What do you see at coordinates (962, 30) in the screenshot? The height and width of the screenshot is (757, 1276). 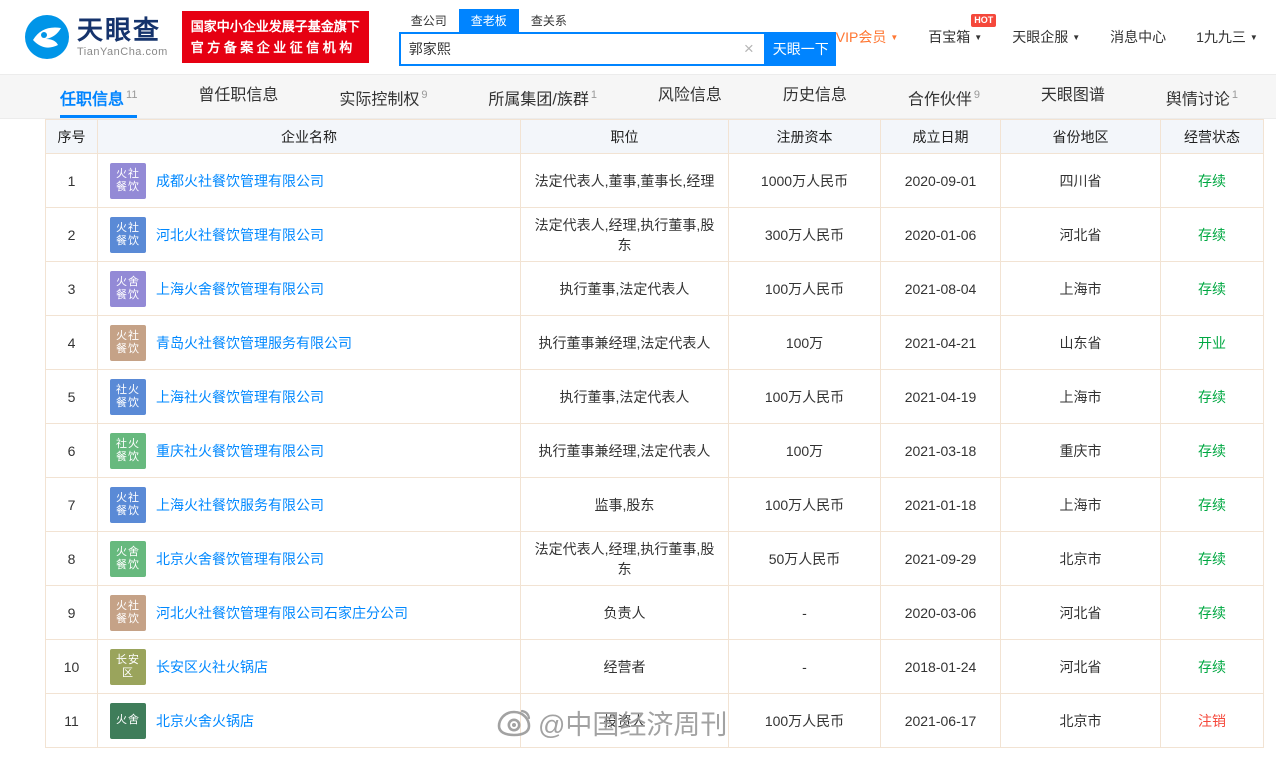 I see `top-nav-item-1: 百宝箱 HOT ▼` at bounding box center [962, 30].